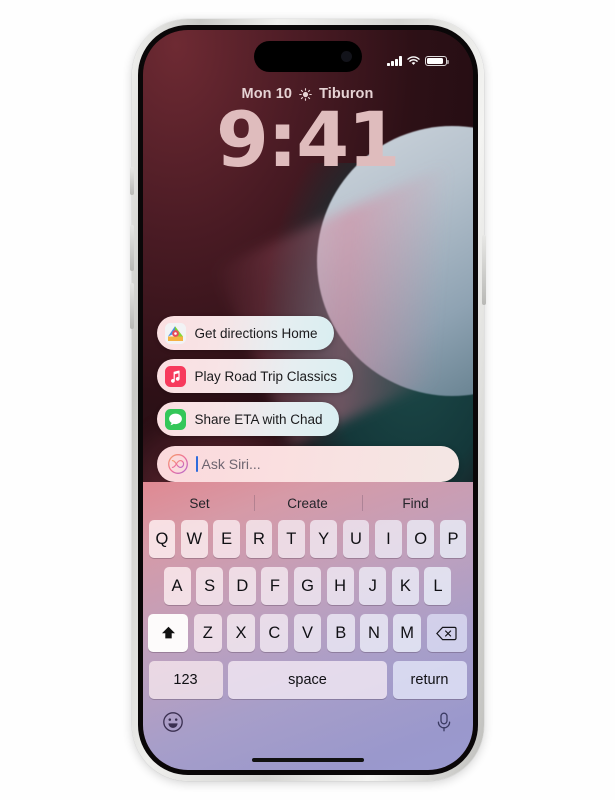 This screenshot has height=800, width=615. Describe the element at coordinates (210, 586) in the screenshot. I see `key-s: S` at that location.